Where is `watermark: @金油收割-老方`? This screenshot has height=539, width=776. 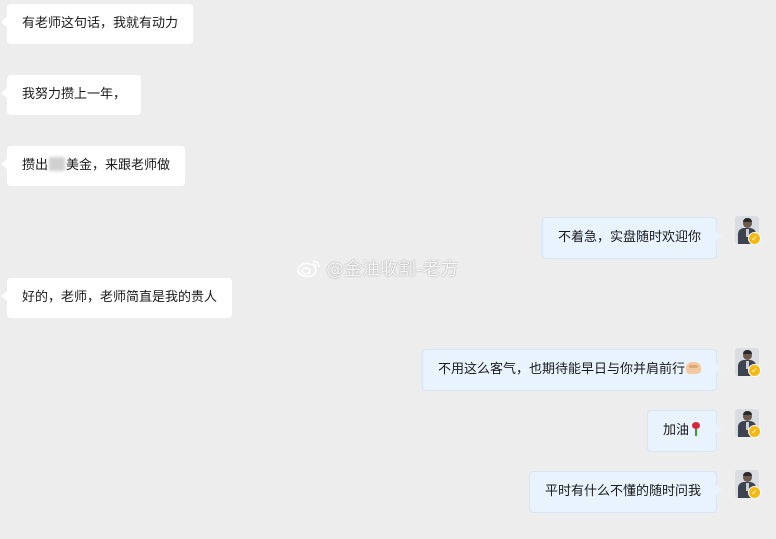 watermark: @金油收割-老方 is located at coordinates (377, 270).